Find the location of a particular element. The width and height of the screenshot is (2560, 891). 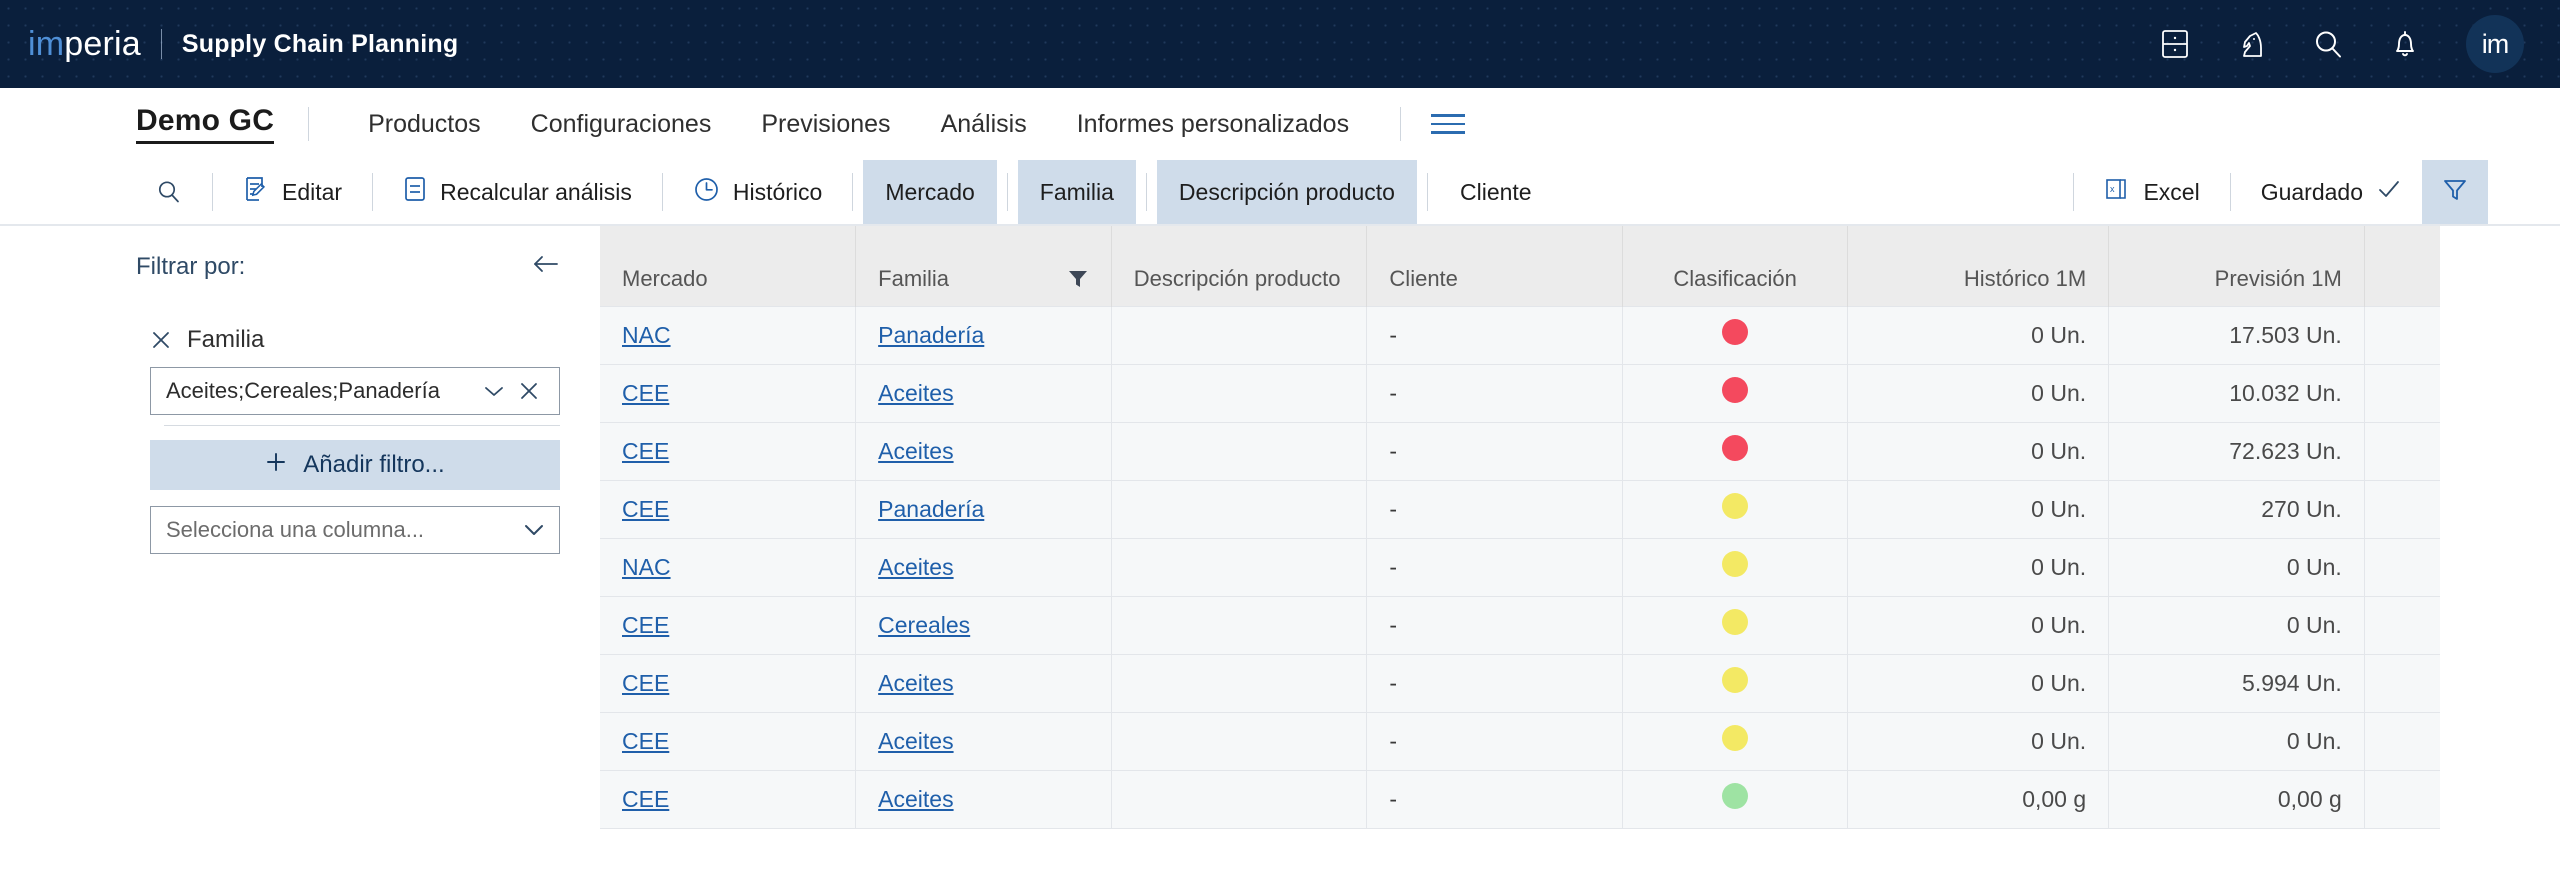

cell-prevision-1m: 0 Un. is located at coordinates (2236, 625).